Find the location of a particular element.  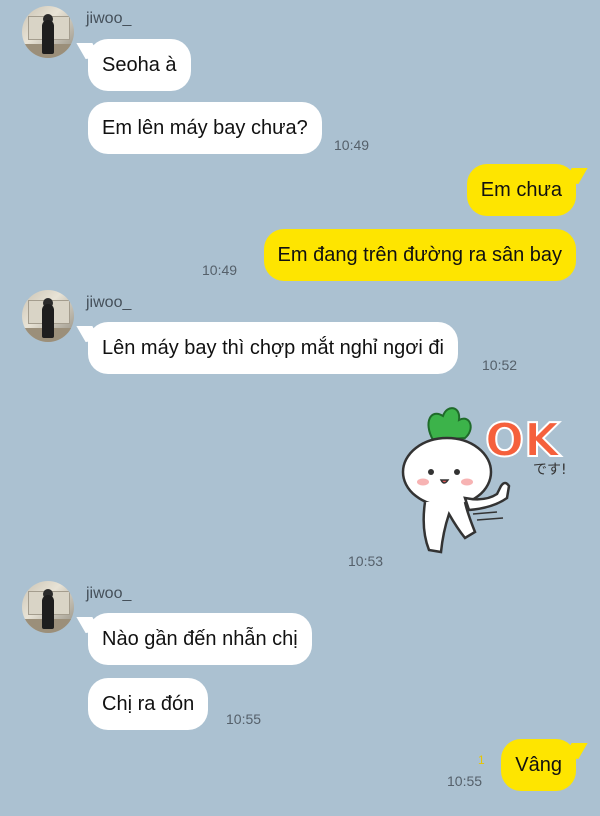

message-incoming: Seoha à is located at coordinates (139, 65).